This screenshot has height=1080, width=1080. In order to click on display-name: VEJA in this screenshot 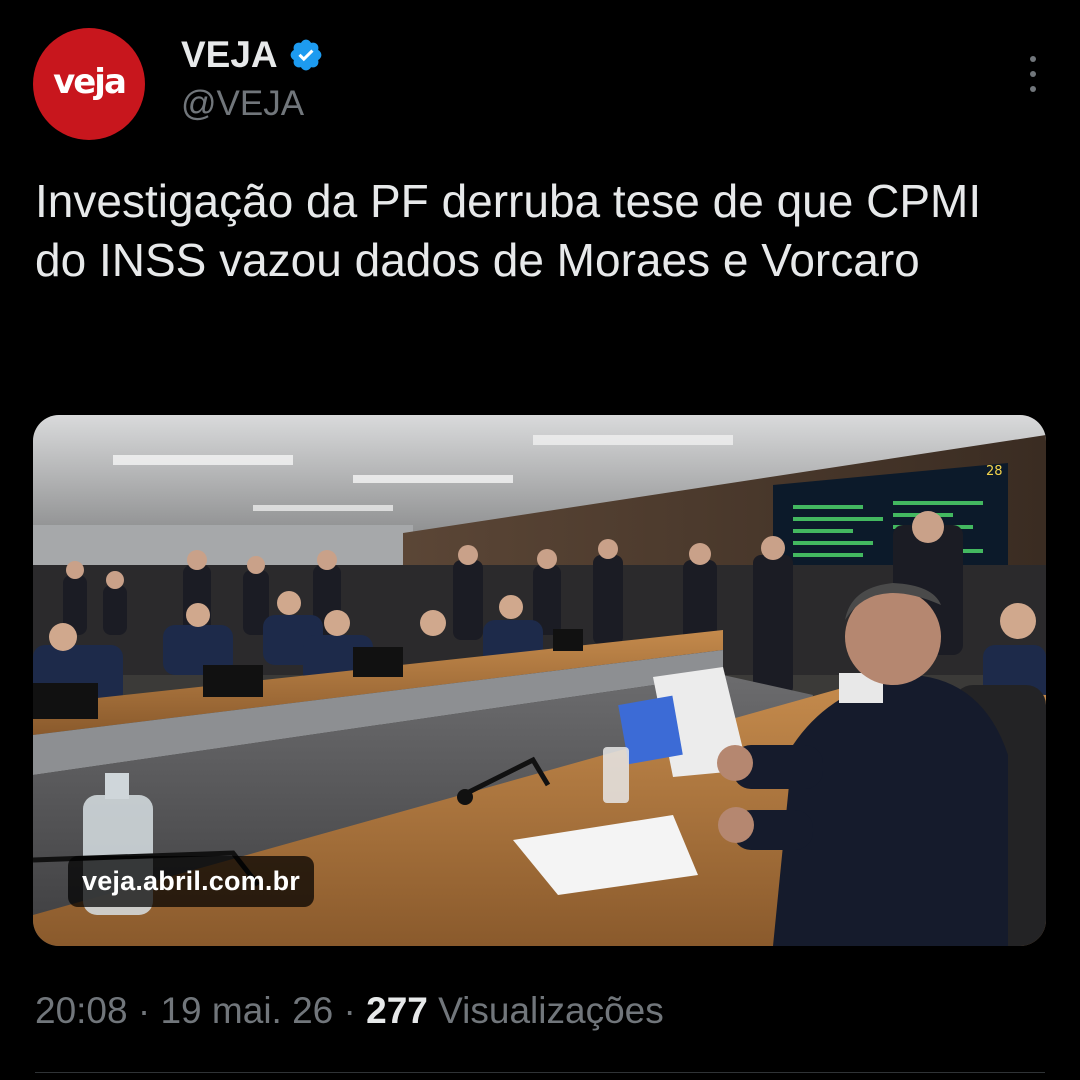, I will do `click(229, 55)`.